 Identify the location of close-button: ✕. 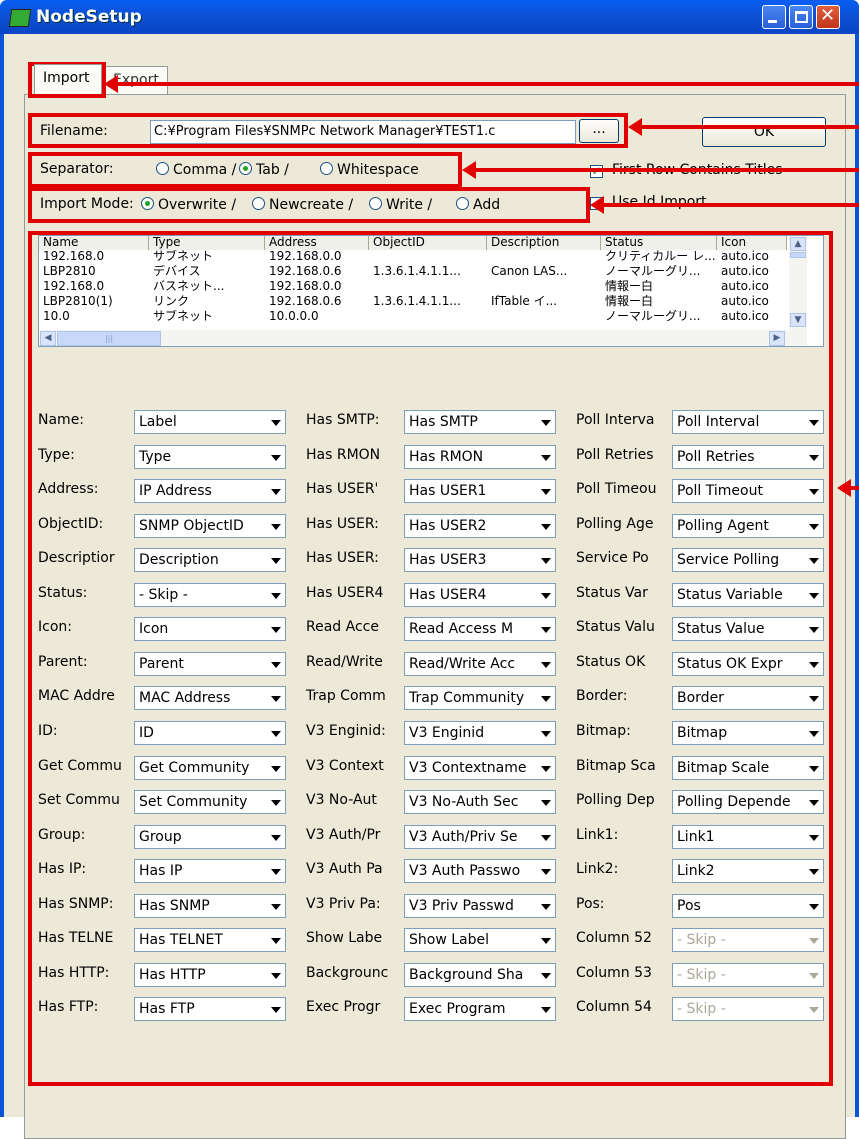
(828, 17).